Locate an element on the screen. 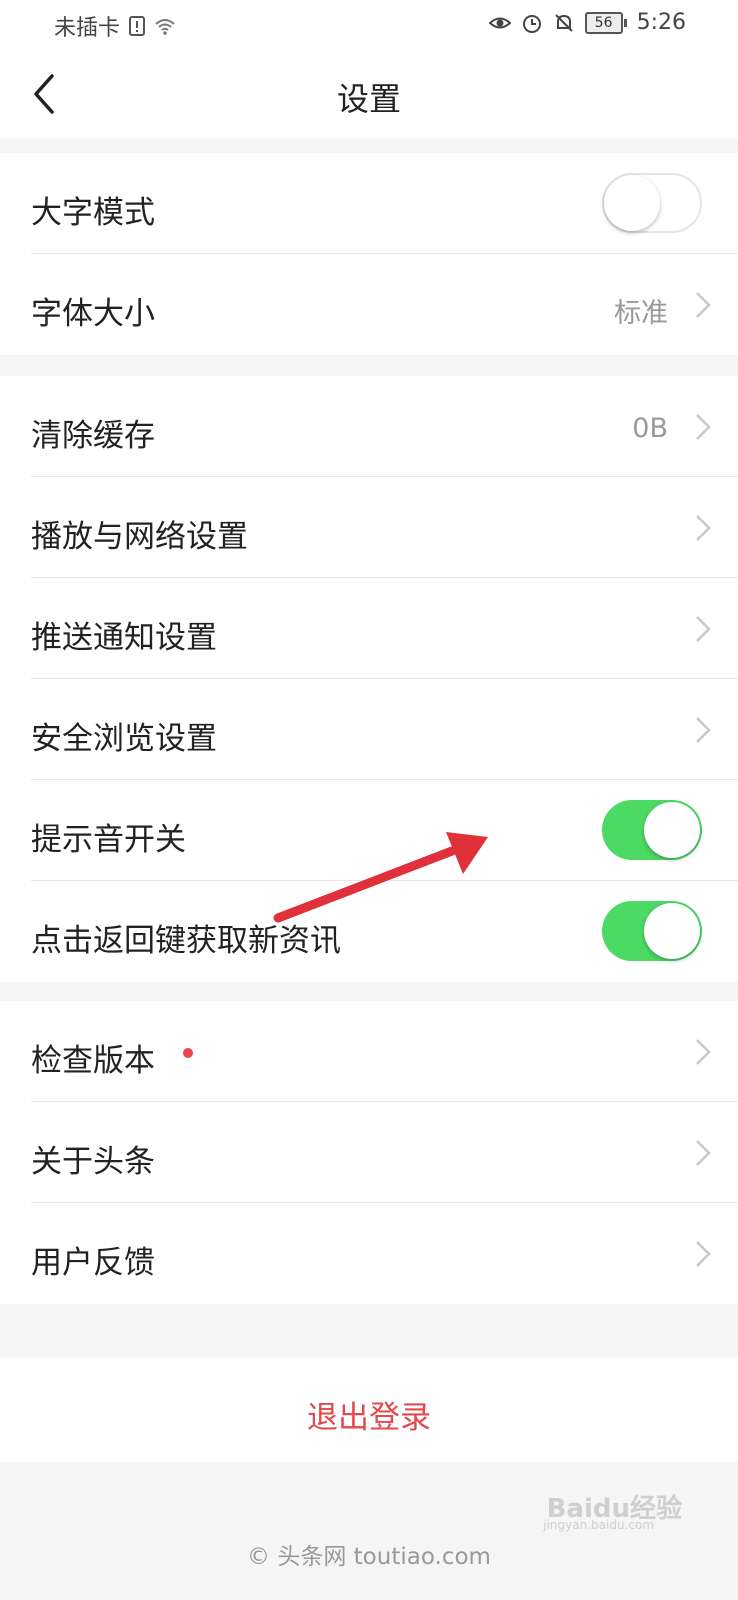 The height and width of the screenshot is (1600, 738). bell-off-icon is located at coordinates (563, 22).